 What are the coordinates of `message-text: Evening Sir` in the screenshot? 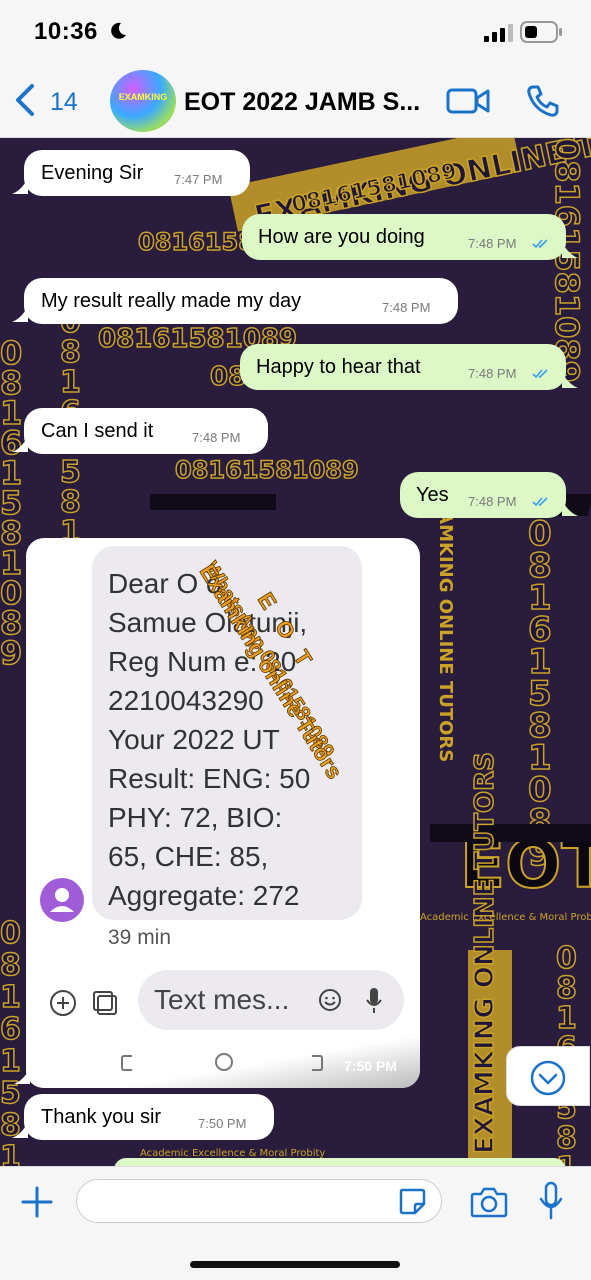 It's located at (92, 173).